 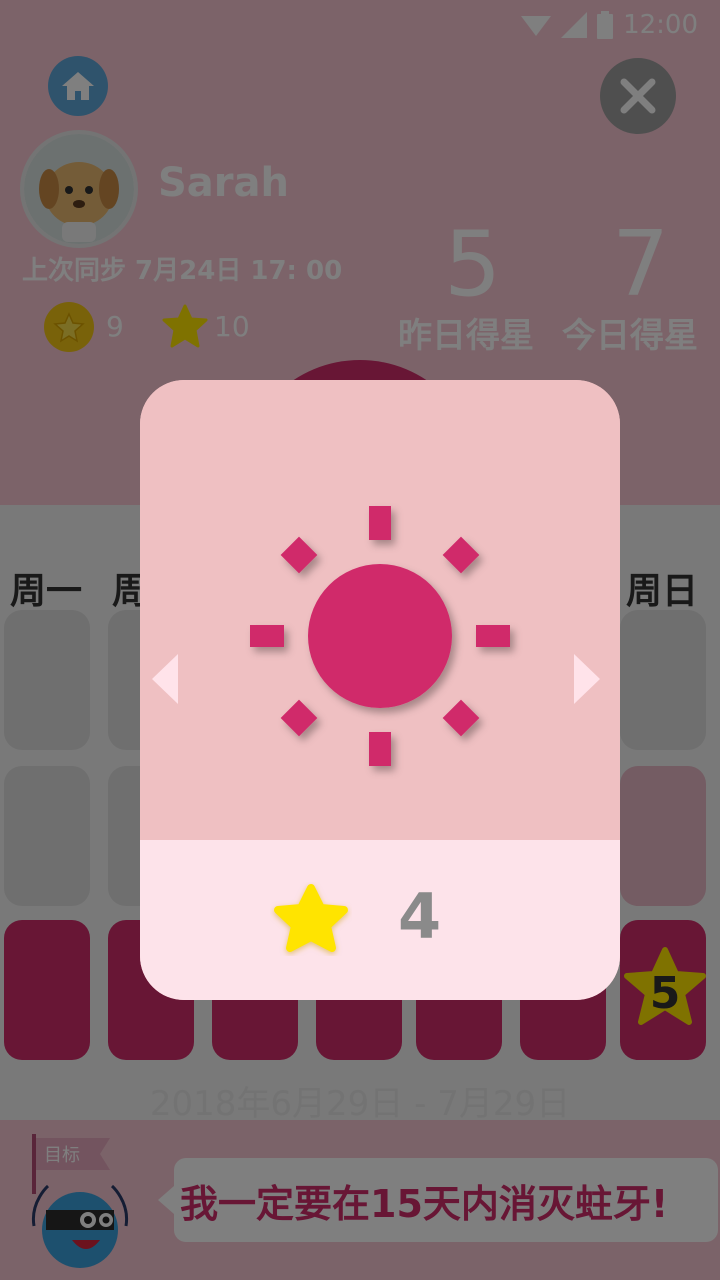 What do you see at coordinates (311, 918) in the screenshot?
I see `reward-star-icon` at bounding box center [311, 918].